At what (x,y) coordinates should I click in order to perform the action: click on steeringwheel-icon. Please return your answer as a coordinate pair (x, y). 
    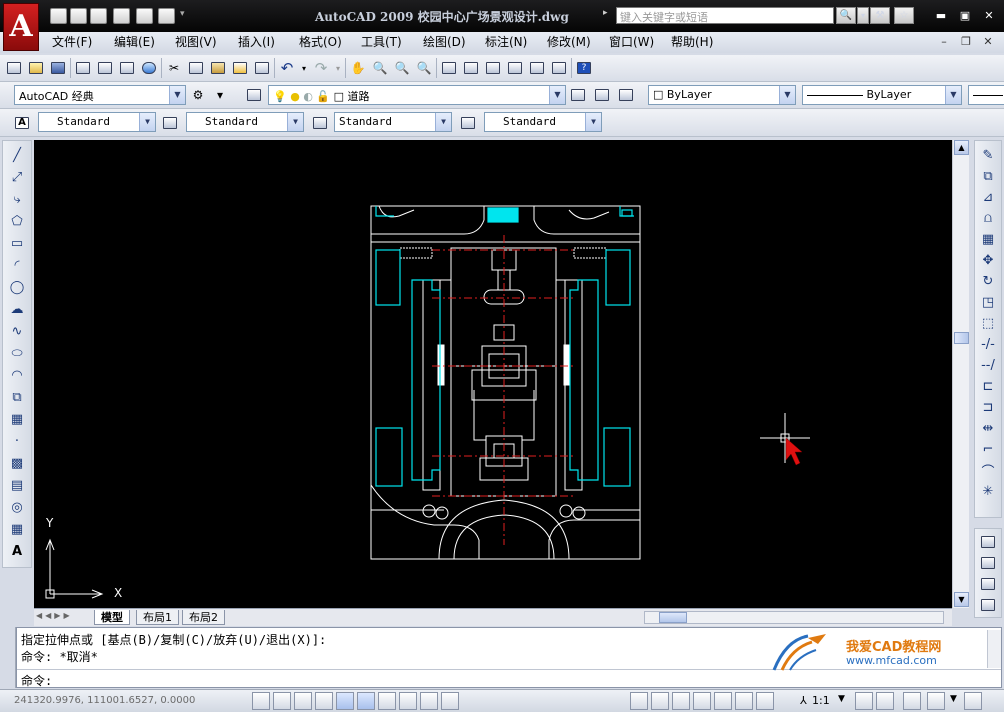
    Looking at the image, I should click on (744, 701).